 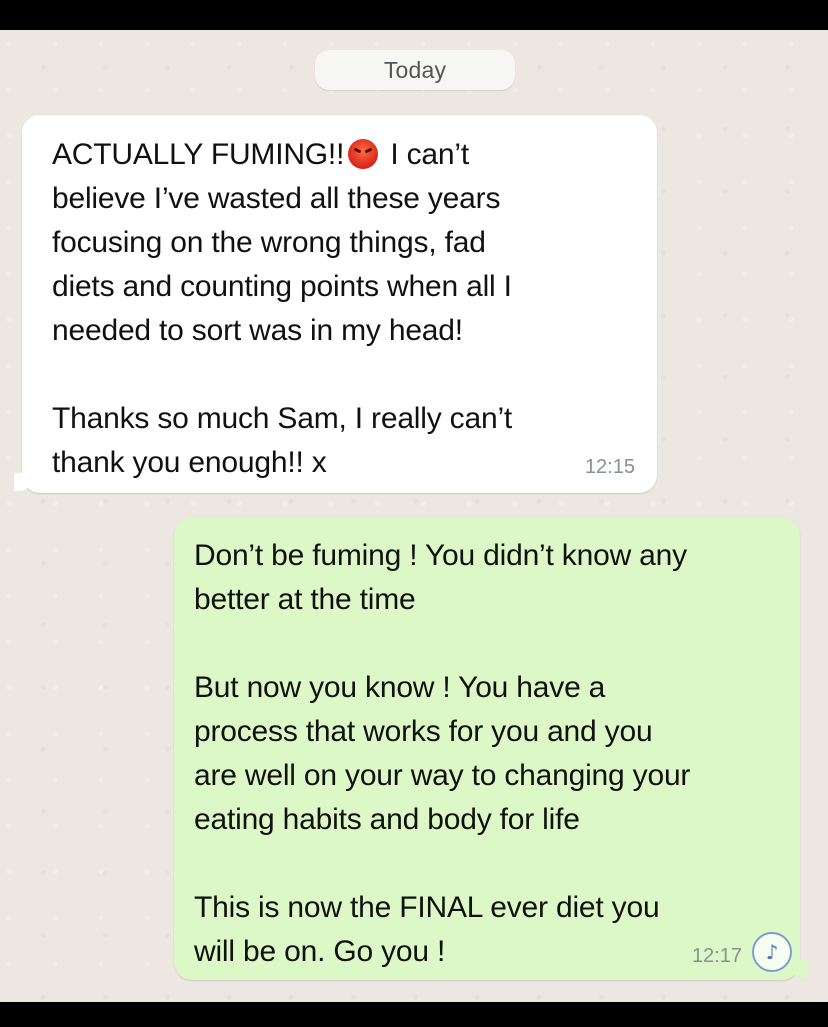 I want to click on message-text-part: ACTUALLY FUMING!!, so click(x=198, y=154).